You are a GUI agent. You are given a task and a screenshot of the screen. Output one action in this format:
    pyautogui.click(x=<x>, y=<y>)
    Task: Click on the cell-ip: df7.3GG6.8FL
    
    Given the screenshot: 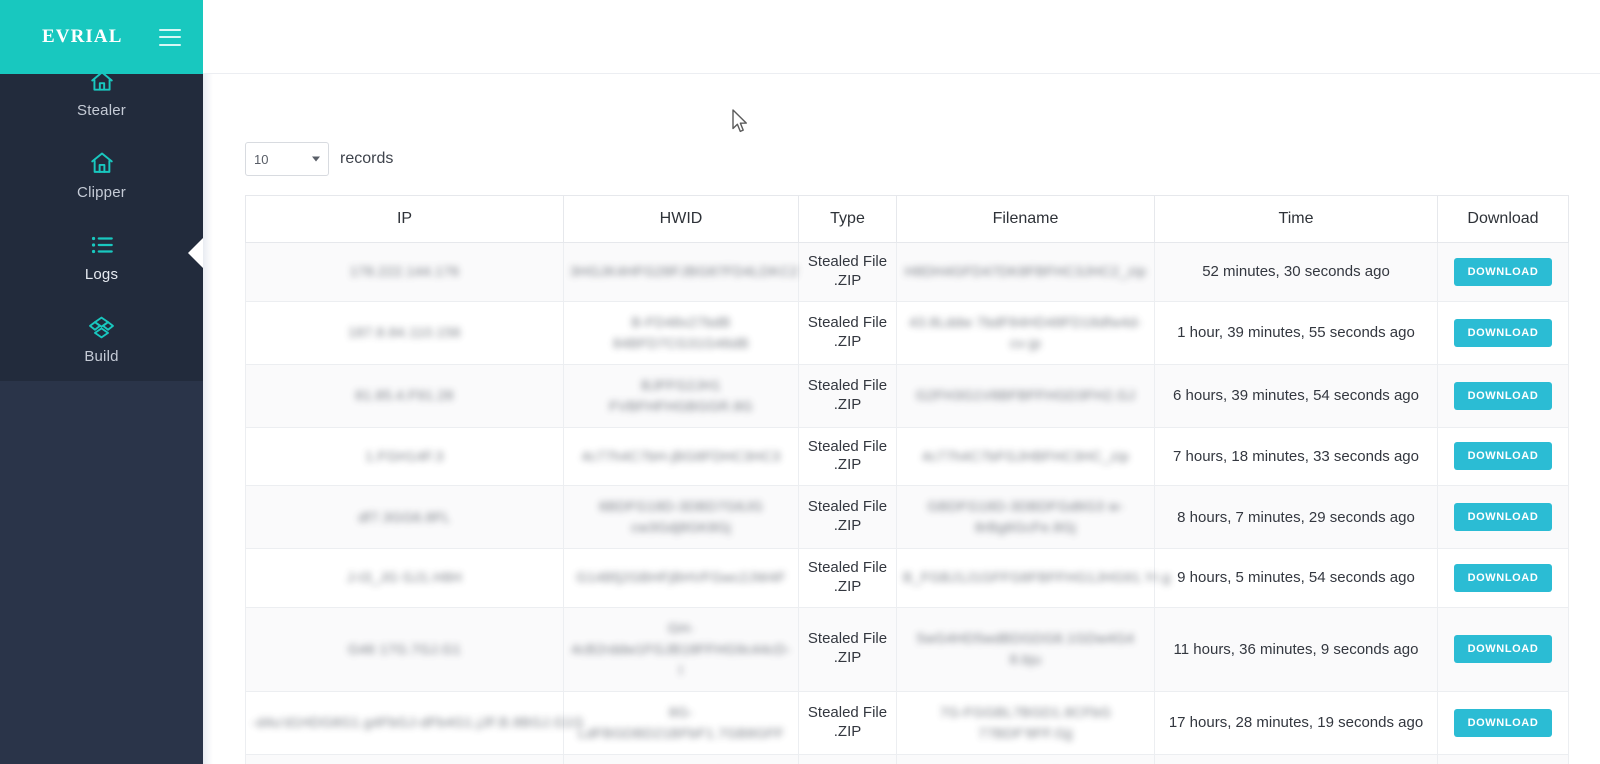 What is the action you would take?
    pyautogui.click(x=404, y=517)
    